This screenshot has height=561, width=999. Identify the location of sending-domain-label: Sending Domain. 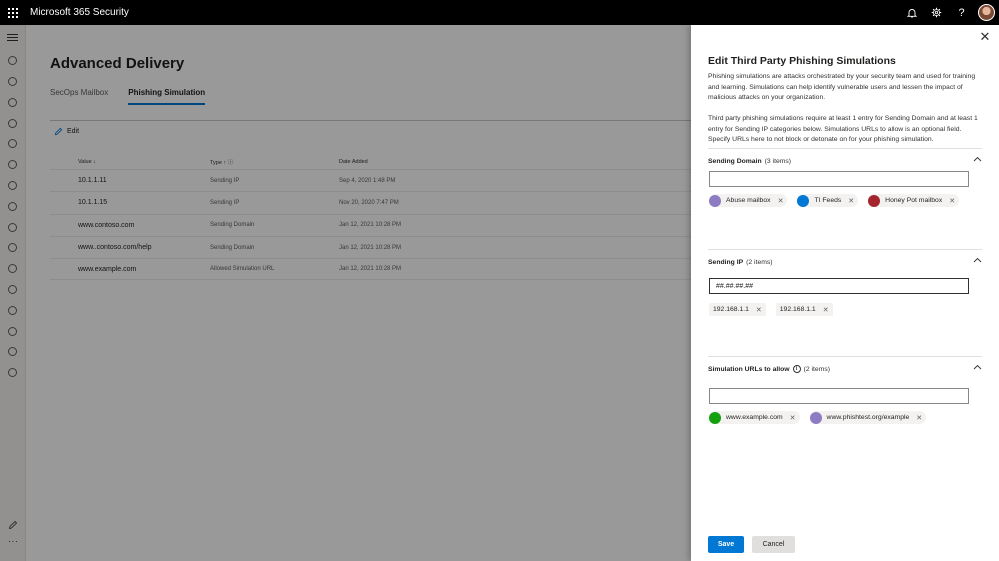
(735, 161).